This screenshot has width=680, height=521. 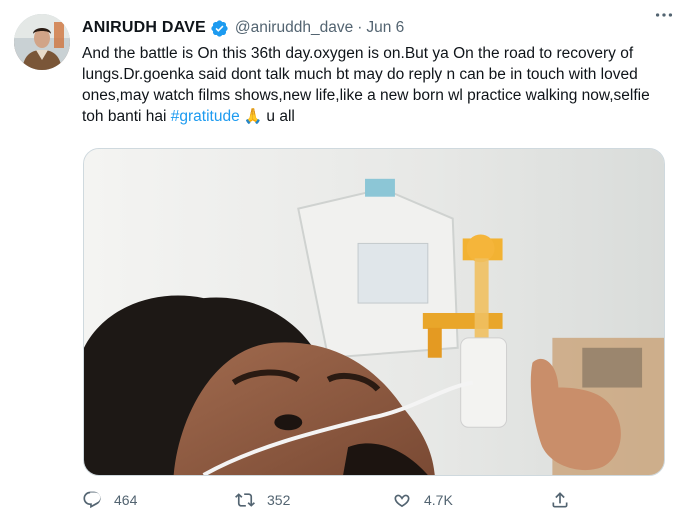 I want to click on avatar, so click(x=42, y=42).